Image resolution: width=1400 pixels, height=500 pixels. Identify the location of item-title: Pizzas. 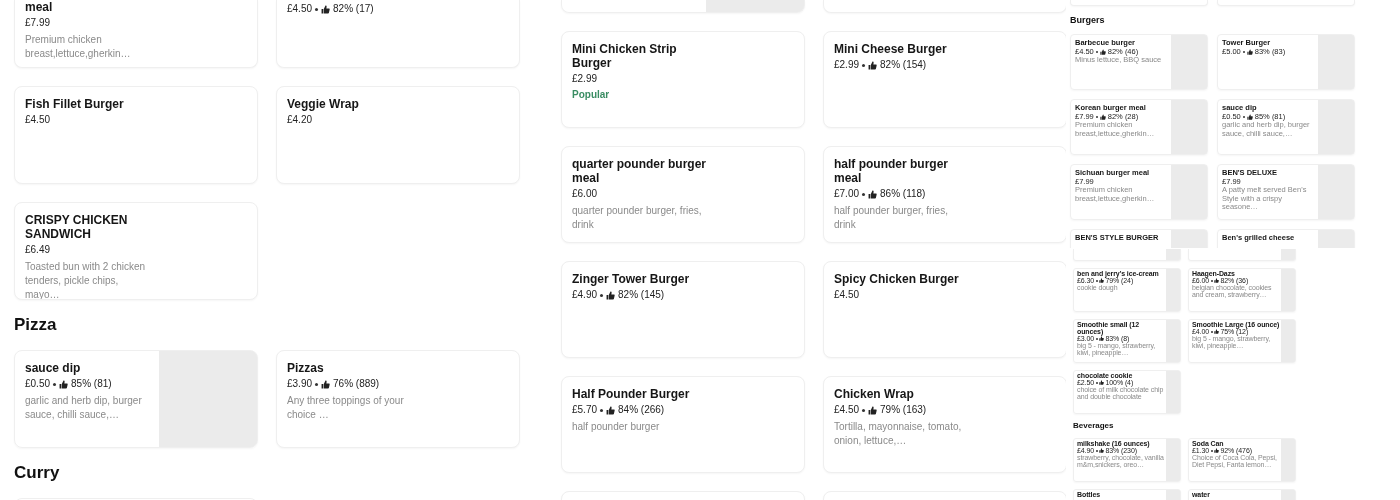
(305, 368).